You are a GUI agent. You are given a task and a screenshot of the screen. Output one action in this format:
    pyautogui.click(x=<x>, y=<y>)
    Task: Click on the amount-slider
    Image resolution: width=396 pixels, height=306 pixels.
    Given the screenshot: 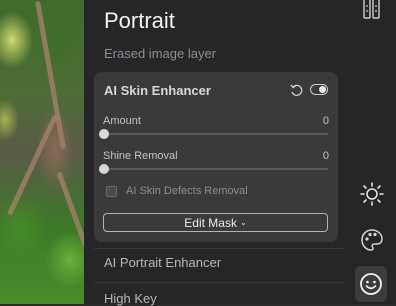 What is the action you would take?
    pyautogui.click(x=216, y=134)
    